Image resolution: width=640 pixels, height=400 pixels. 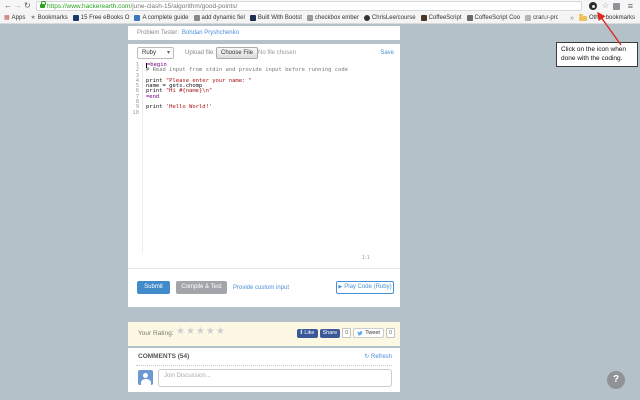 I want to click on avatar, so click(x=145, y=377).